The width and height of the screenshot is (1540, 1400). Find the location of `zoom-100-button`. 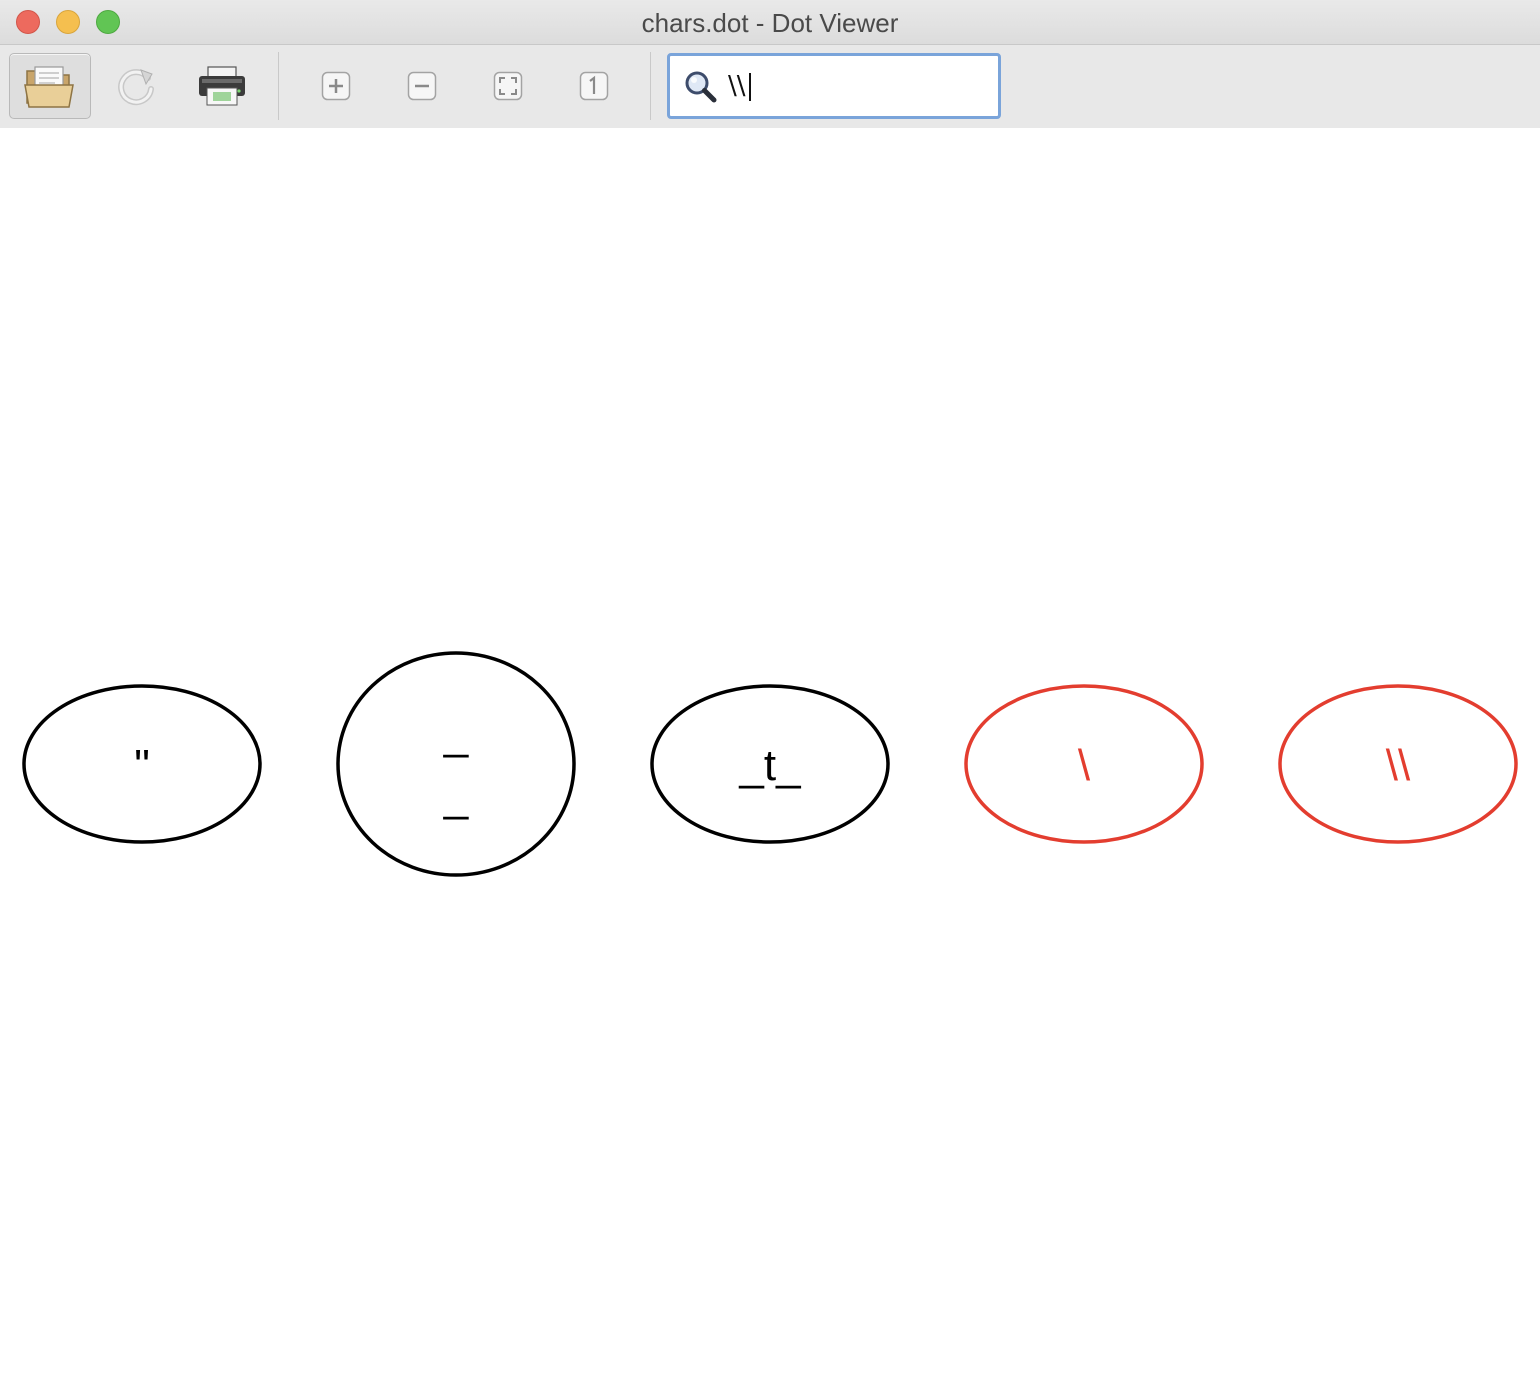

zoom-100-button is located at coordinates (594, 86).